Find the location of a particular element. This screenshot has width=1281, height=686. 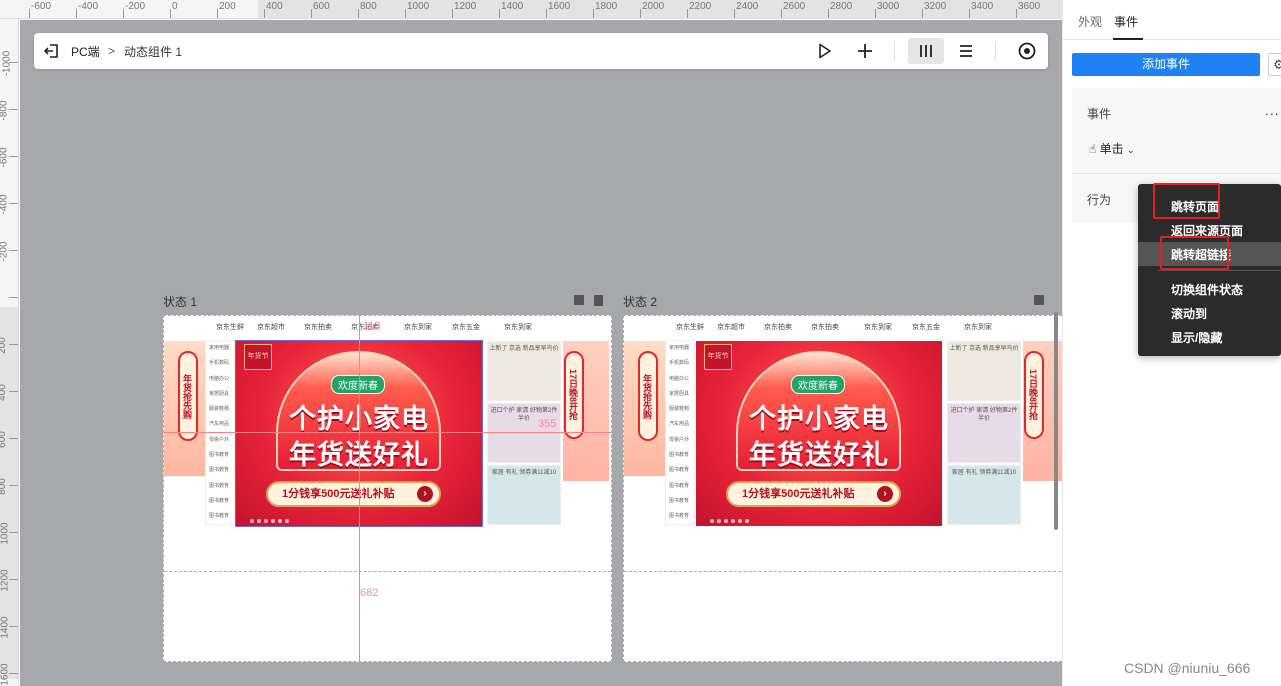

trigger-select: ☝ 单击 ⌄ is located at coordinates (1112, 148).